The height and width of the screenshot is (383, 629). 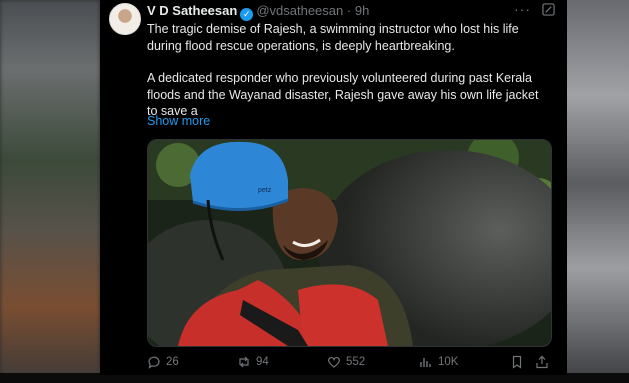 What do you see at coordinates (247, 14) in the screenshot?
I see `verified-badge-icon: ✓` at bounding box center [247, 14].